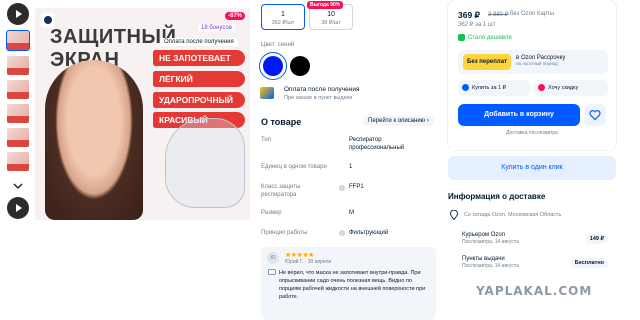  What do you see at coordinates (461, 37) in the screenshot?
I see `arrow-down-icon` at bounding box center [461, 37].